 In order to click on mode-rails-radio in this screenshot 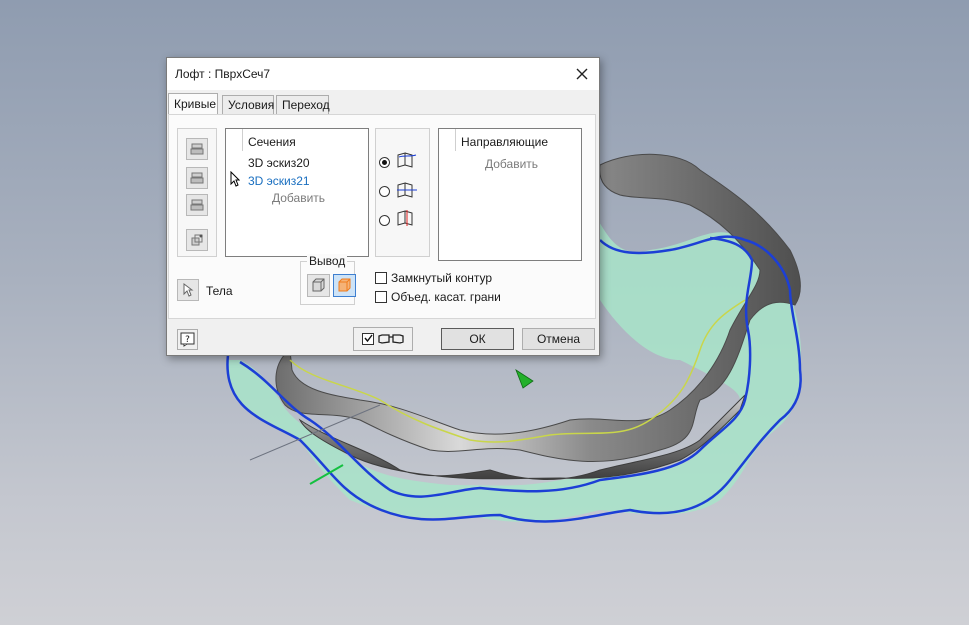, I will do `click(384, 162)`.